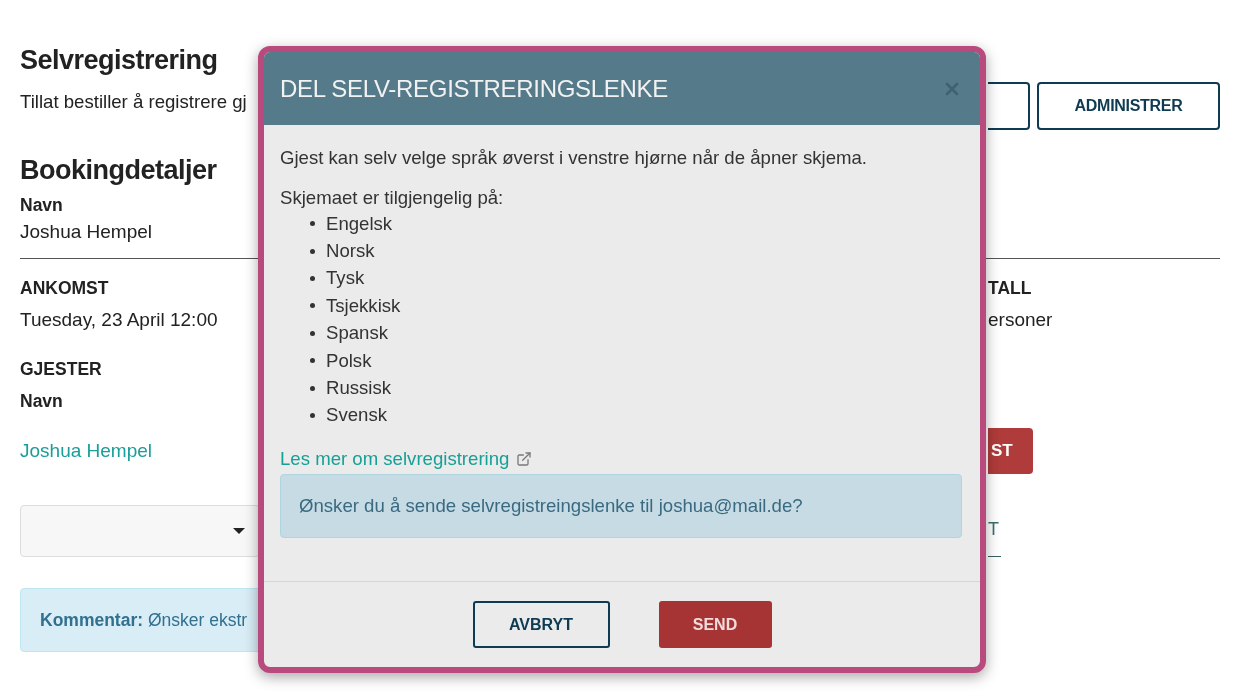  I want to click on list-item-text: Svensk, so click(356, 415).